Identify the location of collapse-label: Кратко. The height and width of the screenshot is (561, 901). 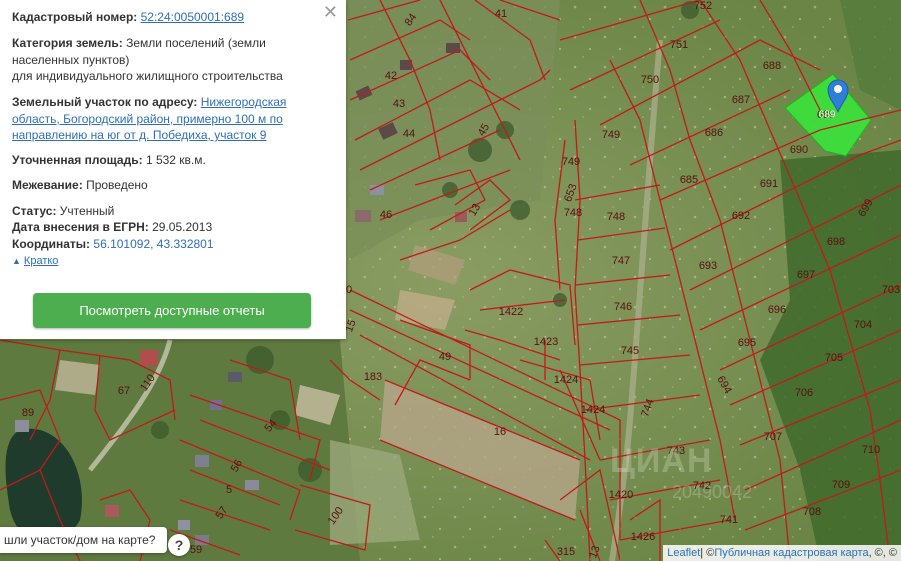
(41, 261).